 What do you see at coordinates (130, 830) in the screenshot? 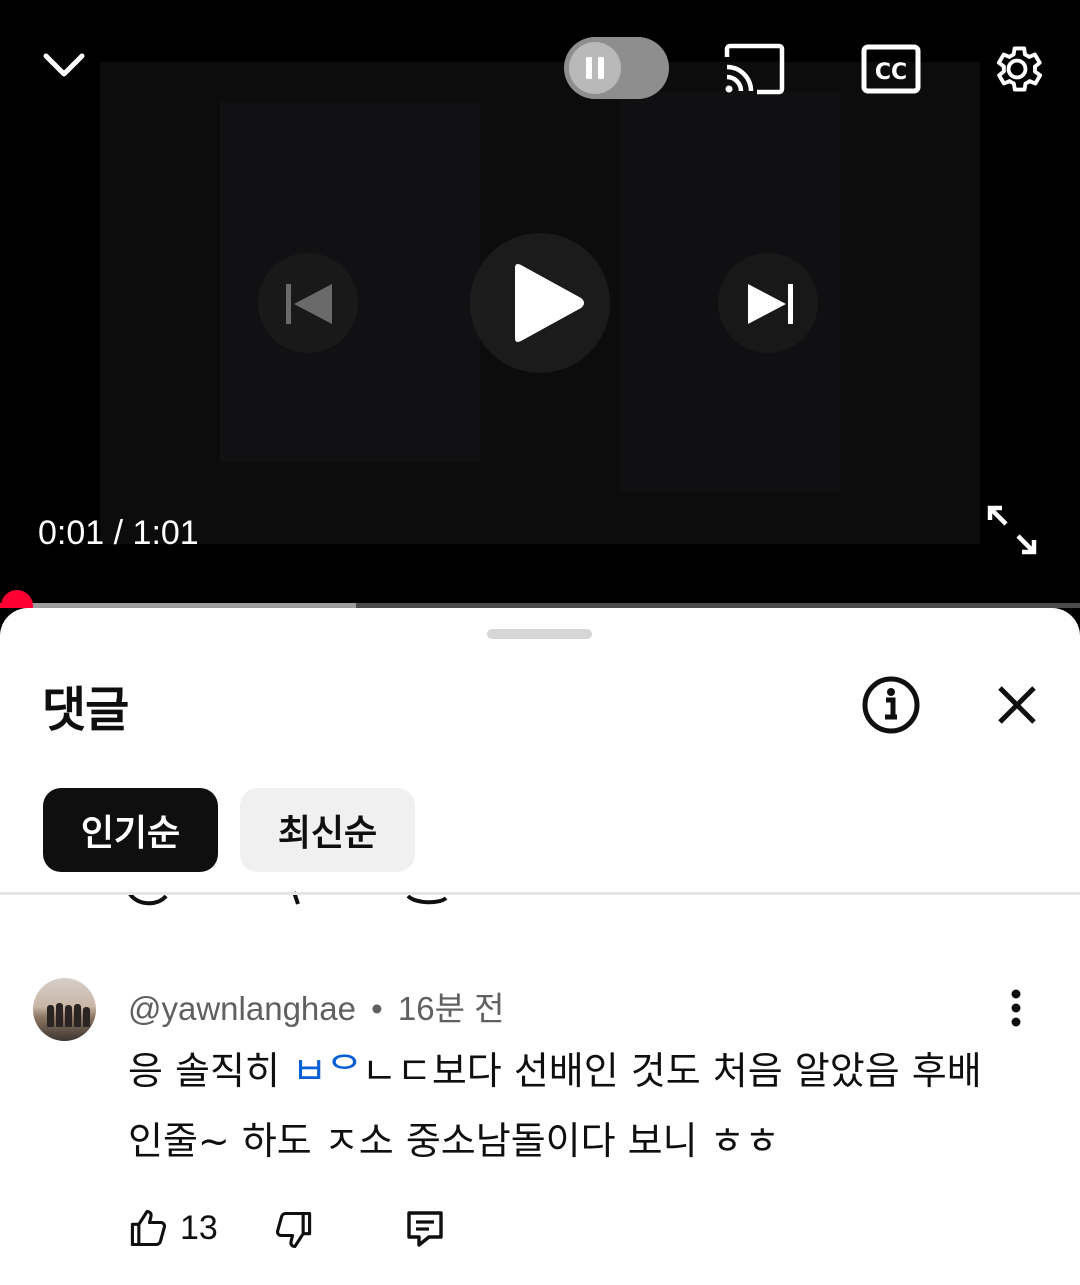
I see `sort-chip-top: 인기순` at bounding box center [130, 830].